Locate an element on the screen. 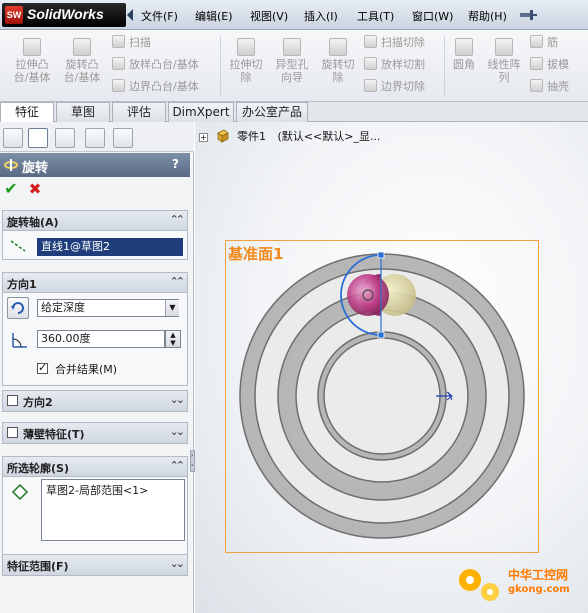 The height and width of the screenshot is (613, 588). tab-dimxpert: DimXpert is located at coordinates (201, 112).